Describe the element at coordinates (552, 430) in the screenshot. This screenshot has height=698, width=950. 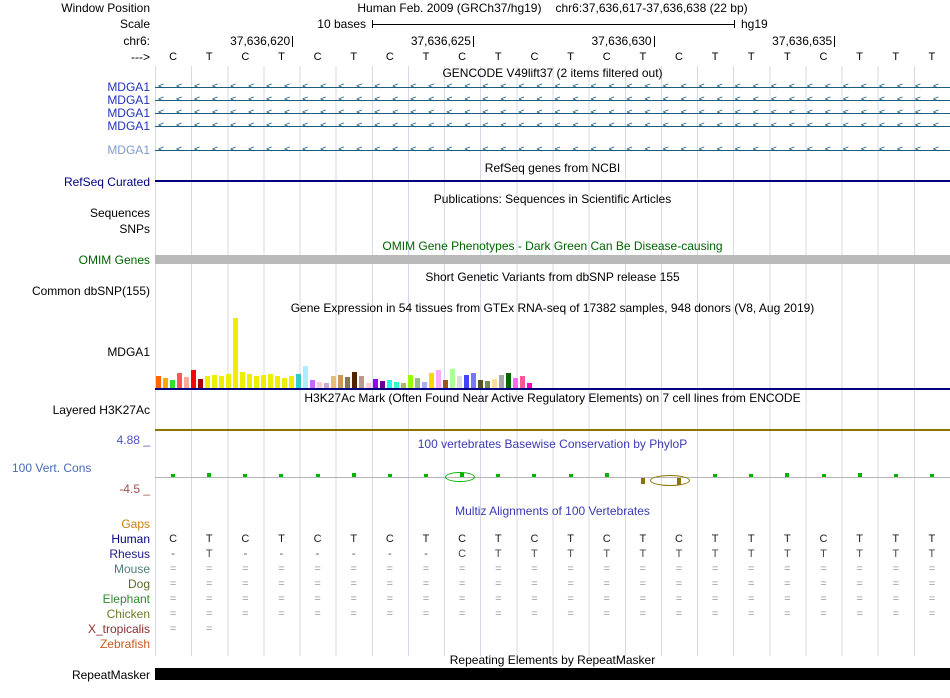
I see `h3k27ac-signal-line` at that location.